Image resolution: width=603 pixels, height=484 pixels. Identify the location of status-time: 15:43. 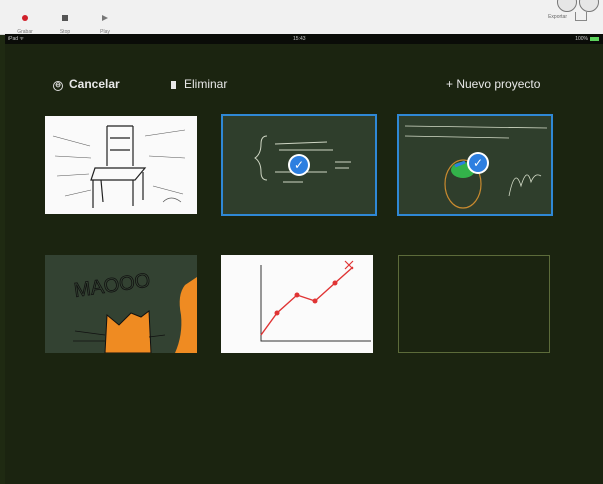
(299, 39).